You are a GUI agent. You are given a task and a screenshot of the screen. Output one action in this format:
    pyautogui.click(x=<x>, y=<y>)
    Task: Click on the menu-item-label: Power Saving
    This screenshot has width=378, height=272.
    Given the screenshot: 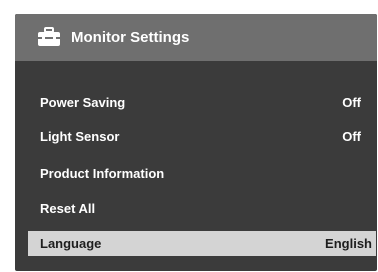 What is the action you would take?
    pyautogui.click(x=83, y=102)
    